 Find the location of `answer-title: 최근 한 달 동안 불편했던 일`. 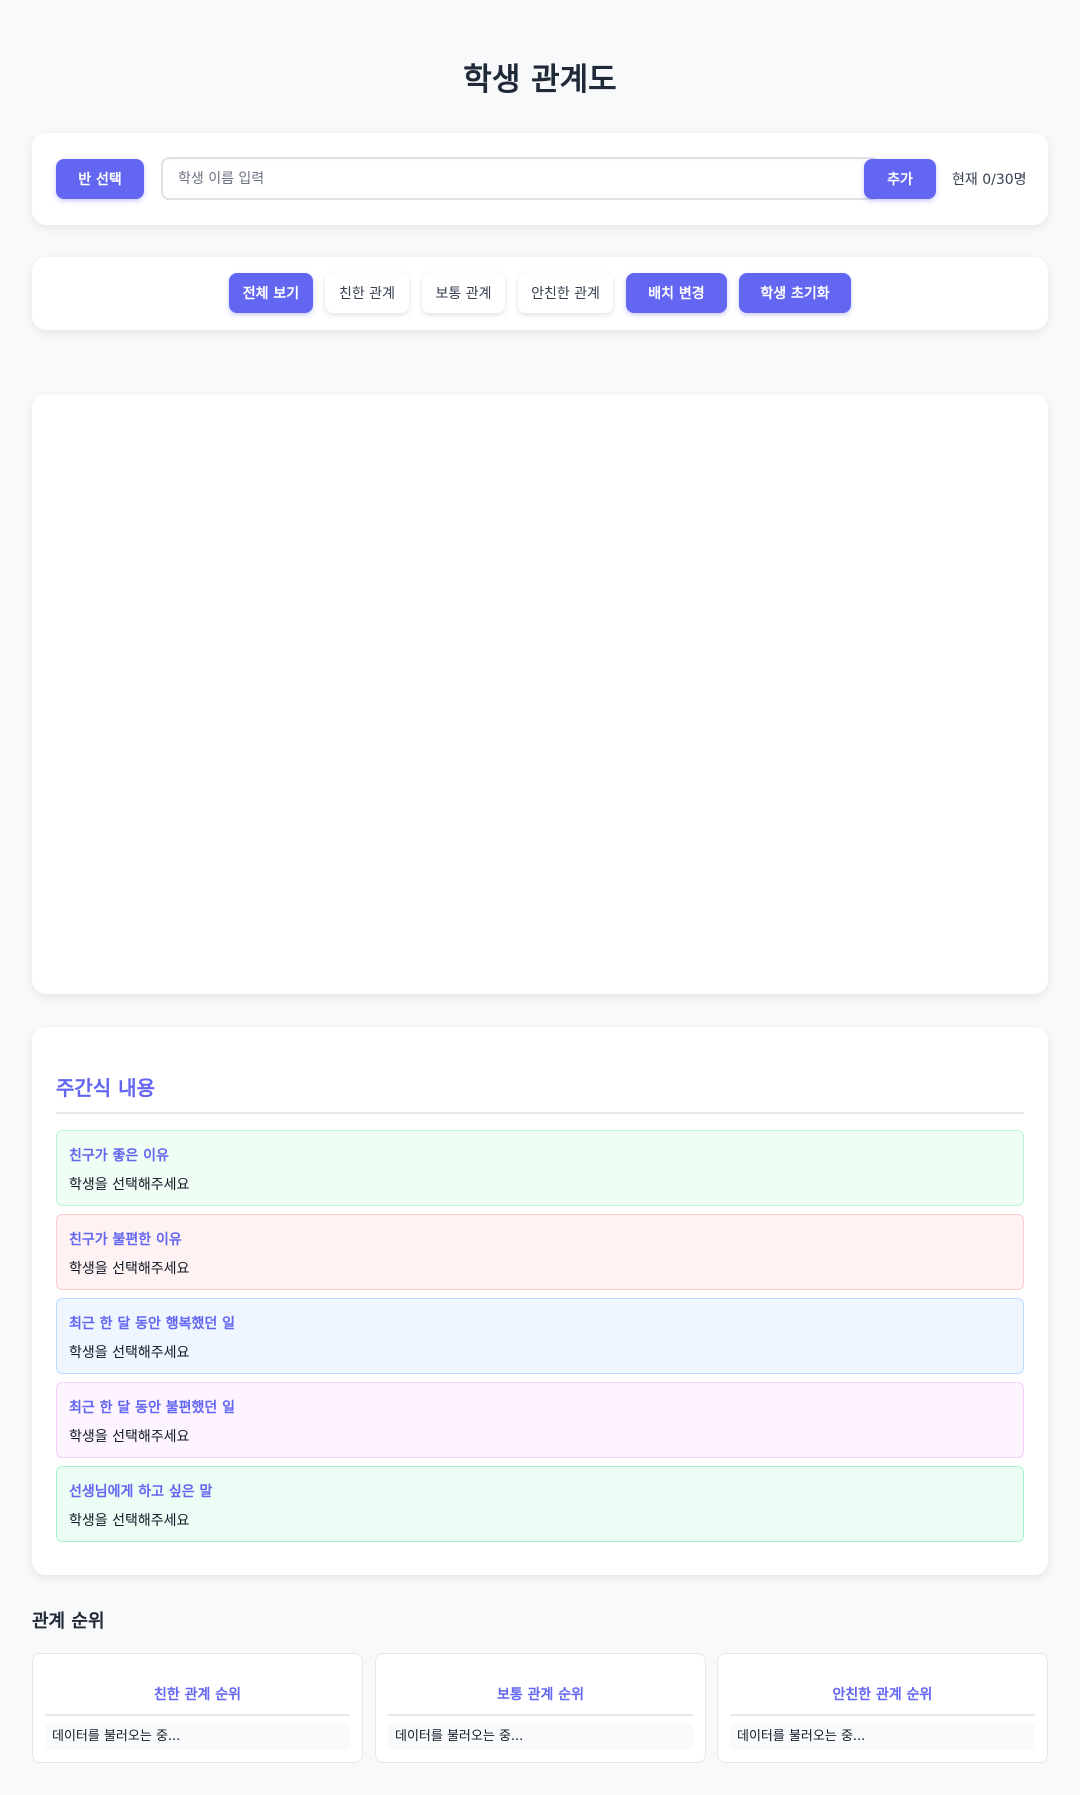

answer-title: 최근 한 달 동안 불편했던 일 is located at coordinates (152, 1408).